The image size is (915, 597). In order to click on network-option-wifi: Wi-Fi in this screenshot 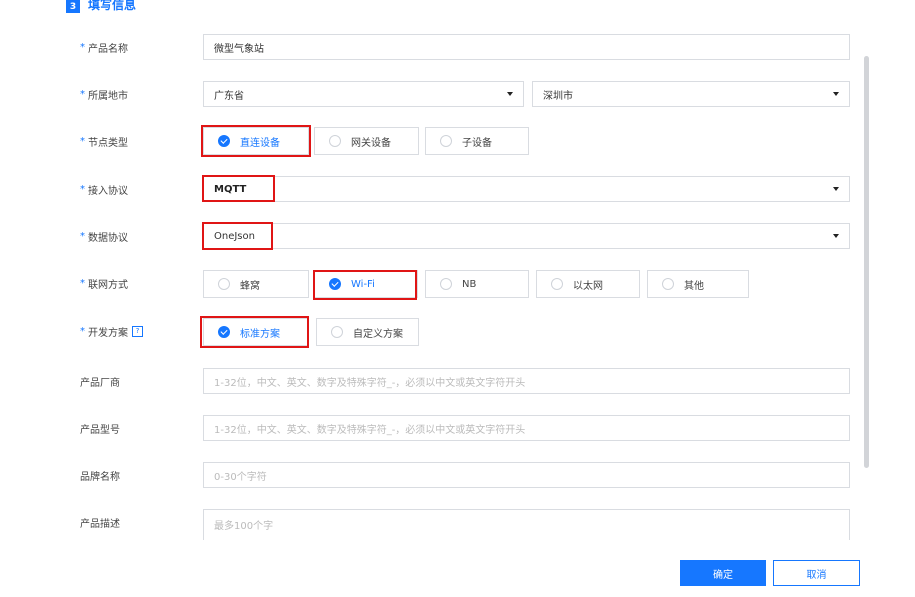, I will do `click(366, 284)`.